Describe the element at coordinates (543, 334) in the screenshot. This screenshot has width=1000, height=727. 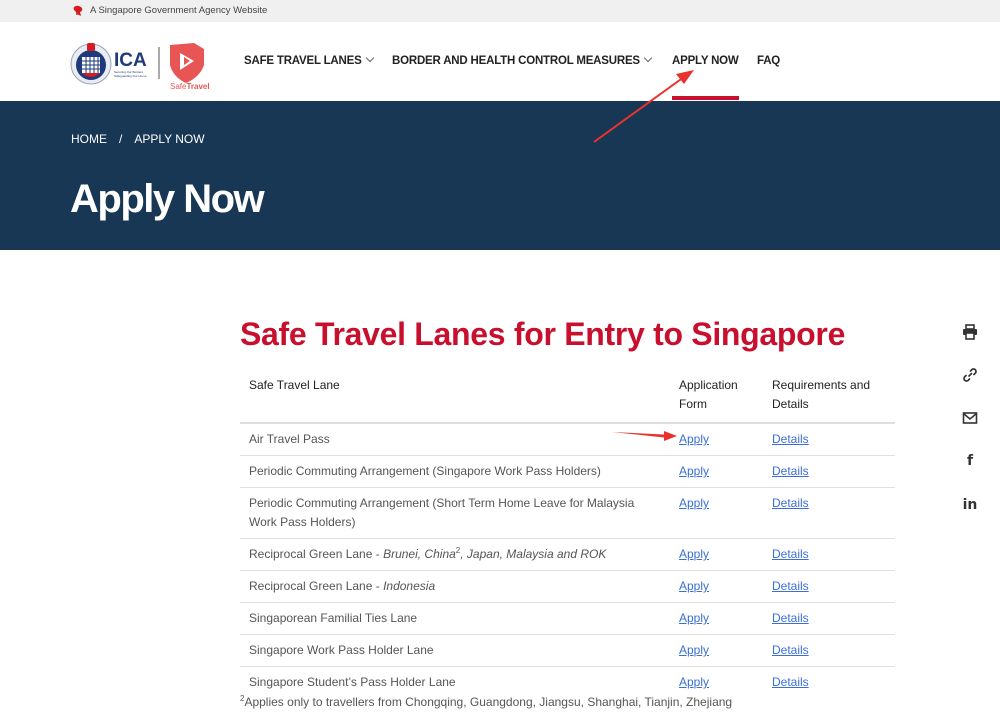
I see `section-title: Safe Travel Lanes for Entry to Singapore` at that location.